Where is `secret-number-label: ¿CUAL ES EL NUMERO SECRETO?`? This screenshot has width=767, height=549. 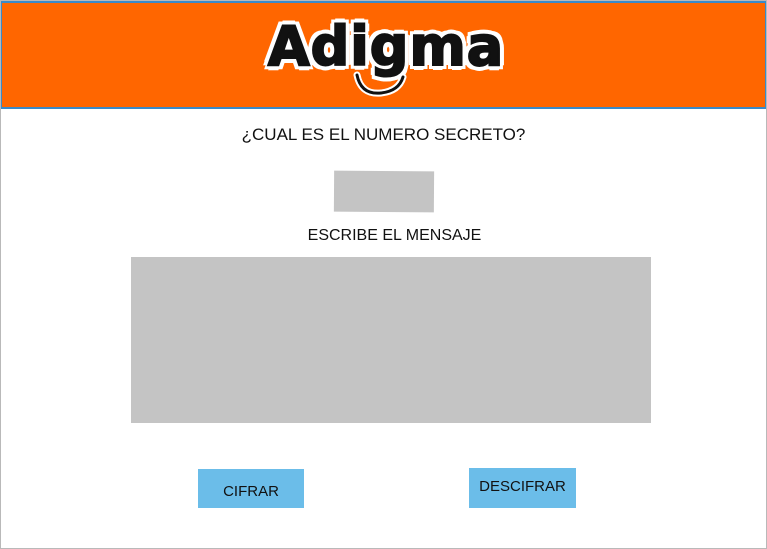 secret-number-label: ¿CUAL ES EL NUMERO SECRETO? is located at coordinates (383, 134).